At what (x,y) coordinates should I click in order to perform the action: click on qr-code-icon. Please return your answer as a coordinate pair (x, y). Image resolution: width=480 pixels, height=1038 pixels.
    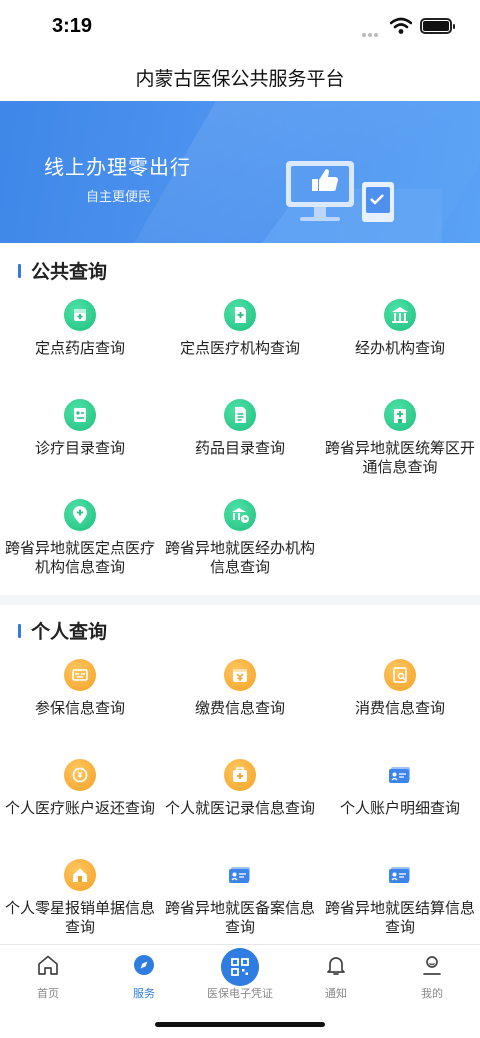
    Looking at the image, I should click on (240, 967).